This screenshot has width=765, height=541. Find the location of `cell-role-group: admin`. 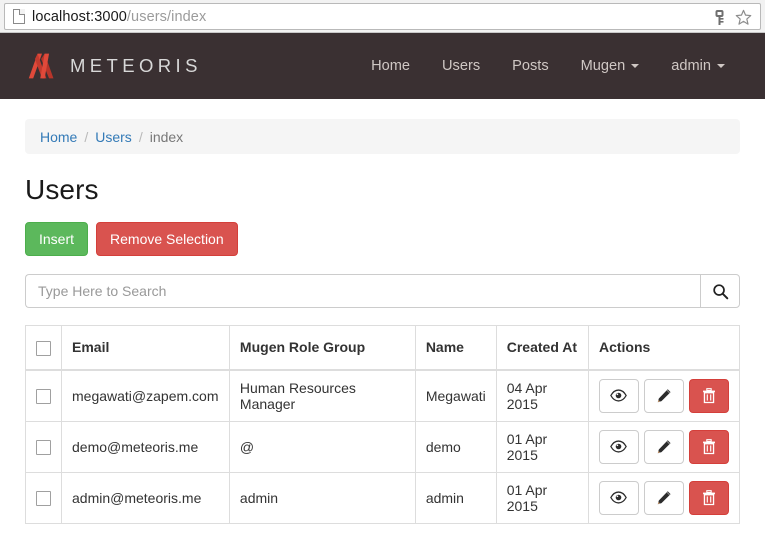

cell-role-group: admin is located at coordinates (322, 497).